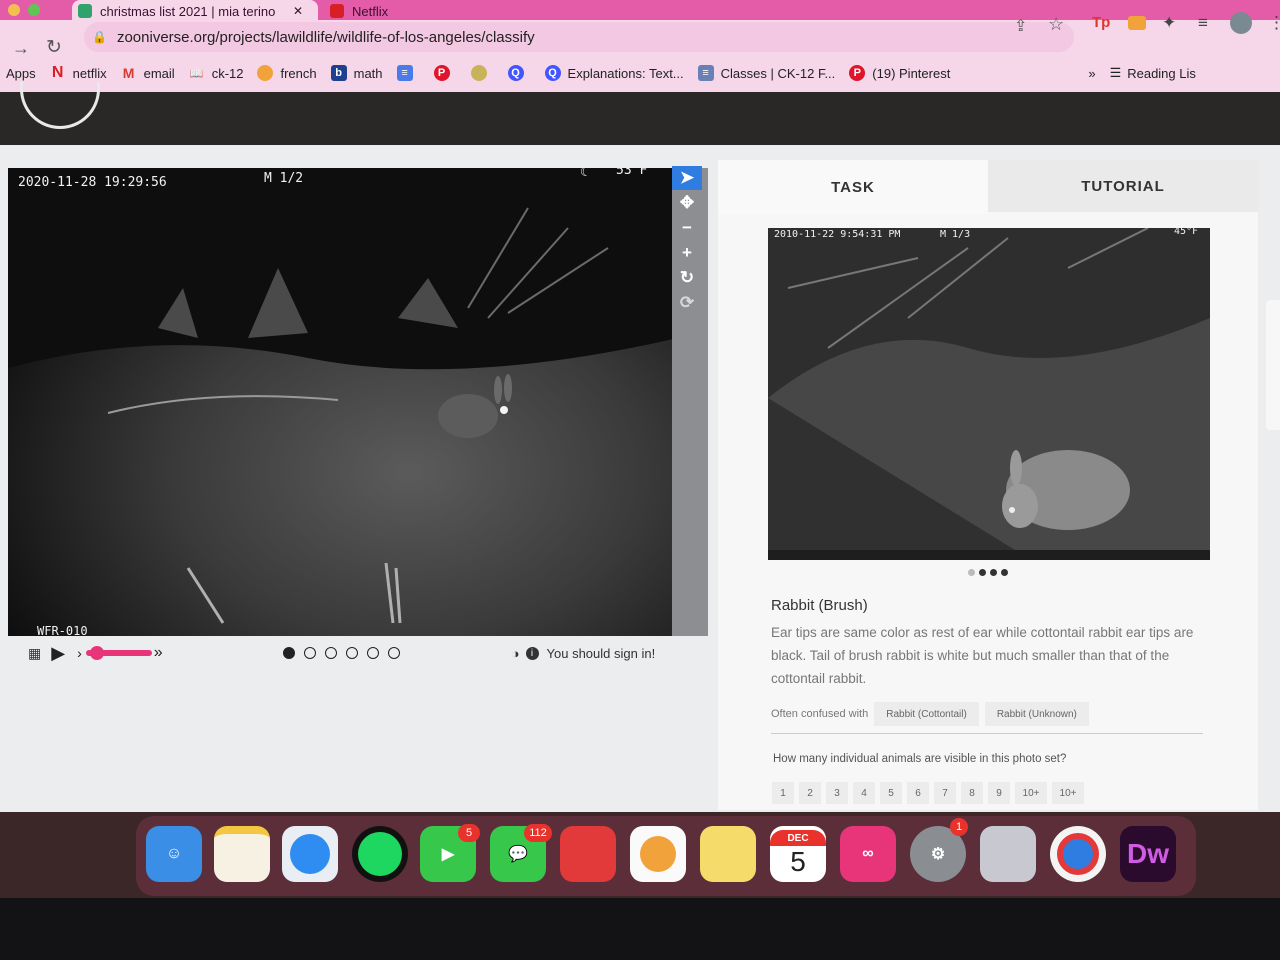 The width and height of the screenshot is (1280, 960). Describe the element at coordinates (687, 228) in the screenshot. I see `zoom-out-button: −` at that location.